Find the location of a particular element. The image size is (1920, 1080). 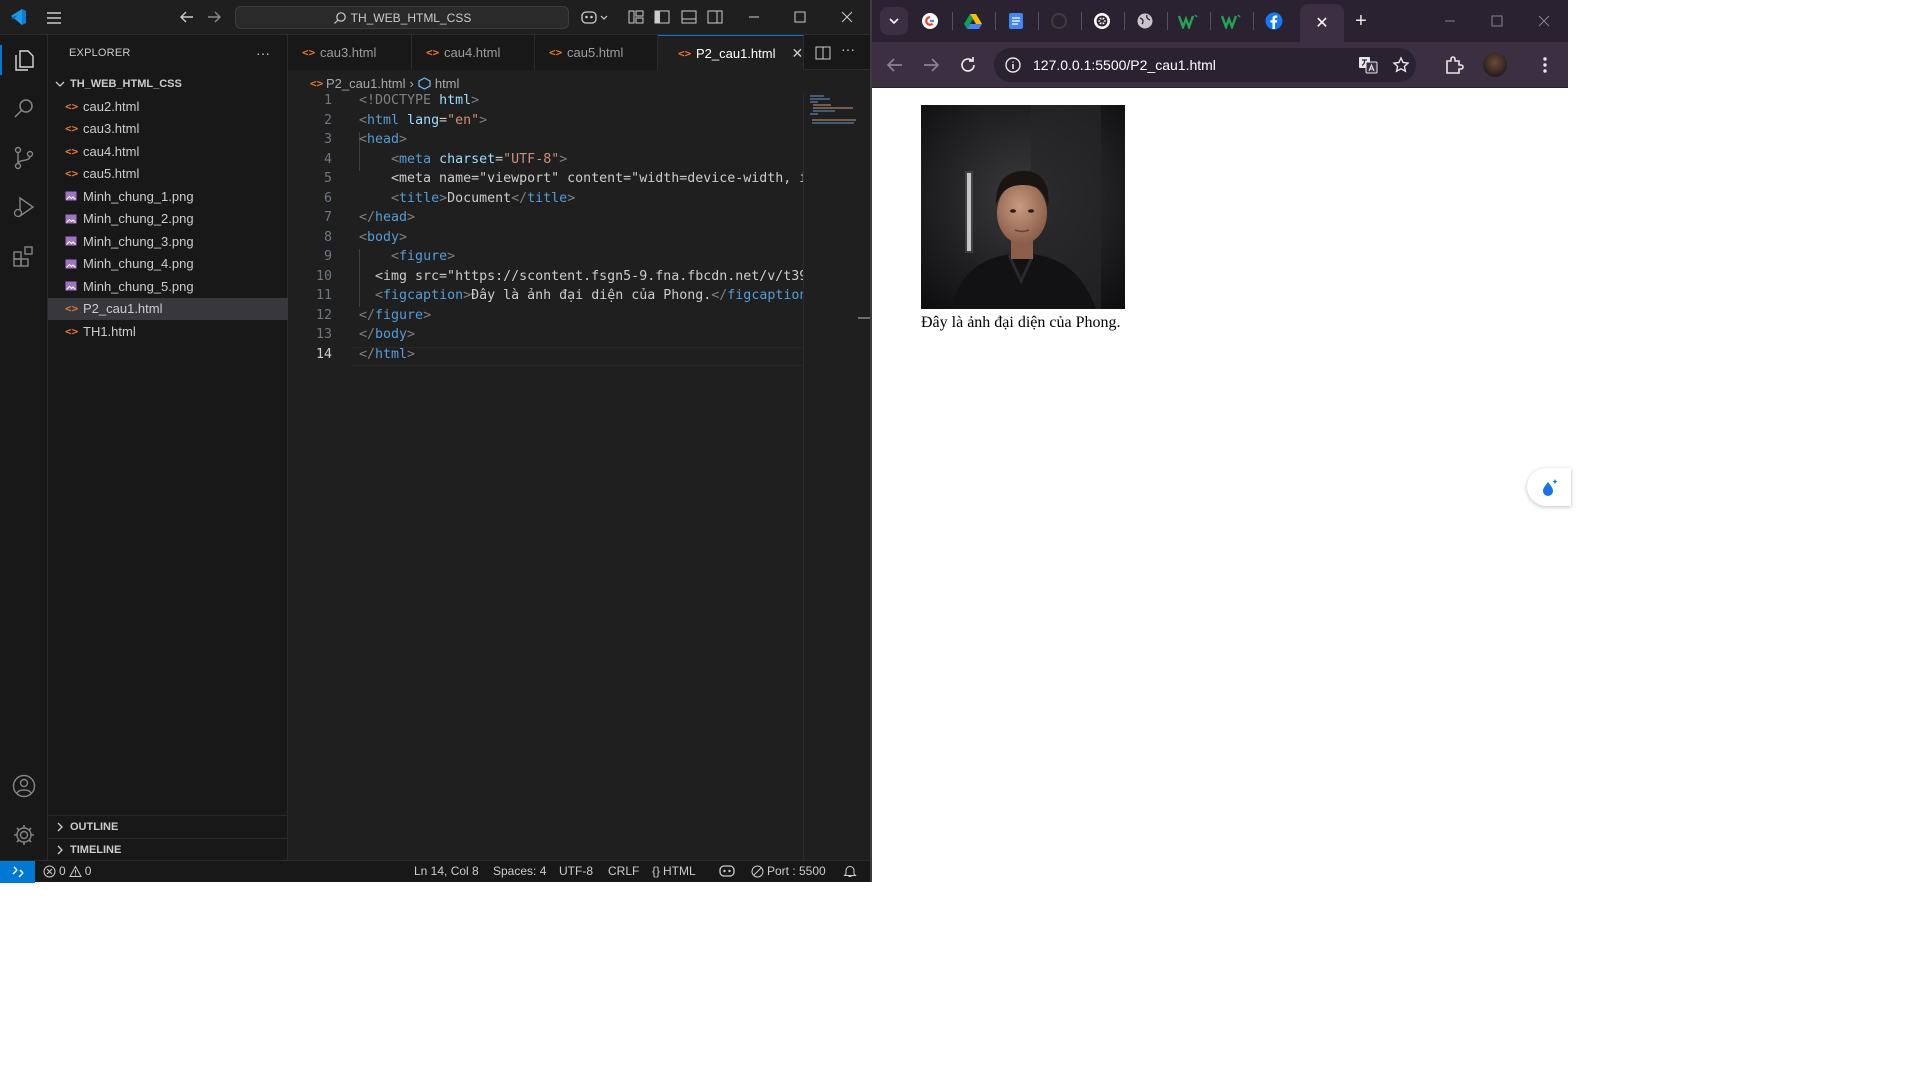

tab-cau4: <> cau4.html is located at coordinates (473, 52).